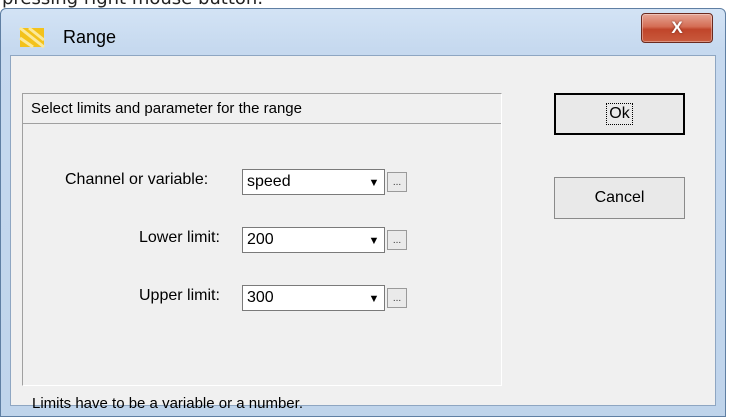  What do you see at coordinates (179, 295) in the screenshot?
I see `upper-limit-label: Upper limit:` at bounding box center [179, 295].